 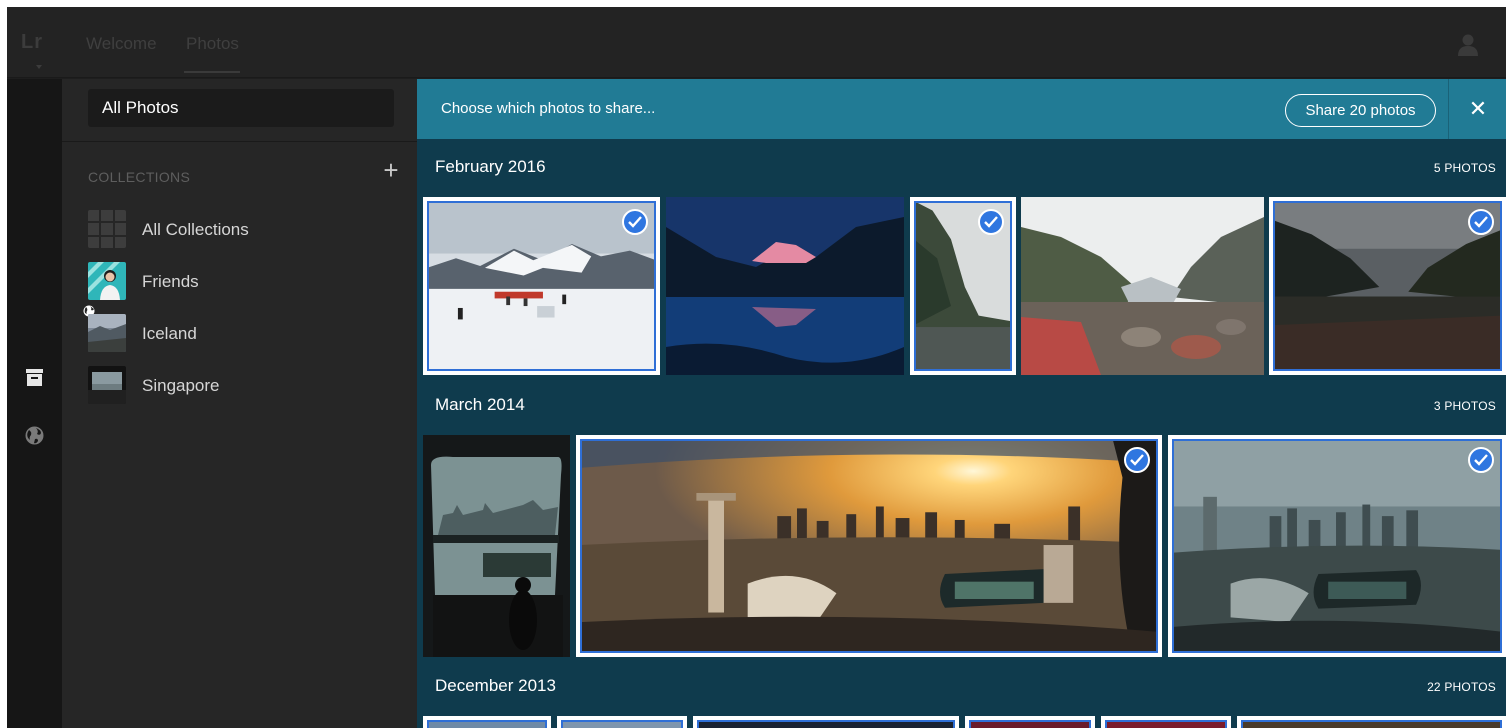 I want to click on collections-header: COLLECTIONS, so click(x=139, y=177).